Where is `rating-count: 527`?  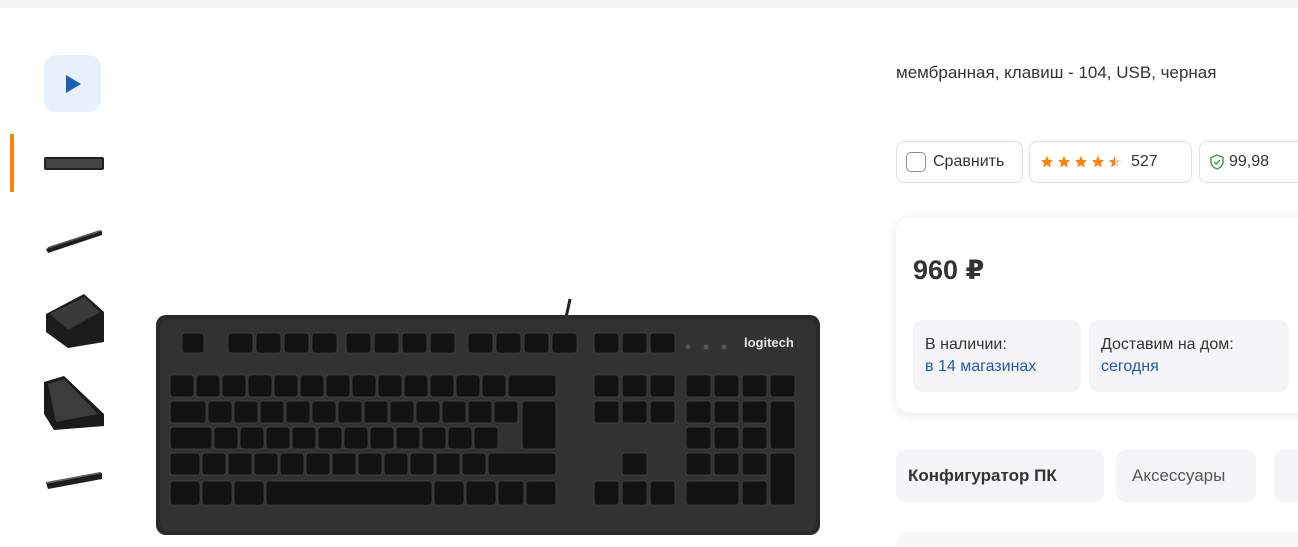 rating-count: 527 is located at coordinates (1144, 161).